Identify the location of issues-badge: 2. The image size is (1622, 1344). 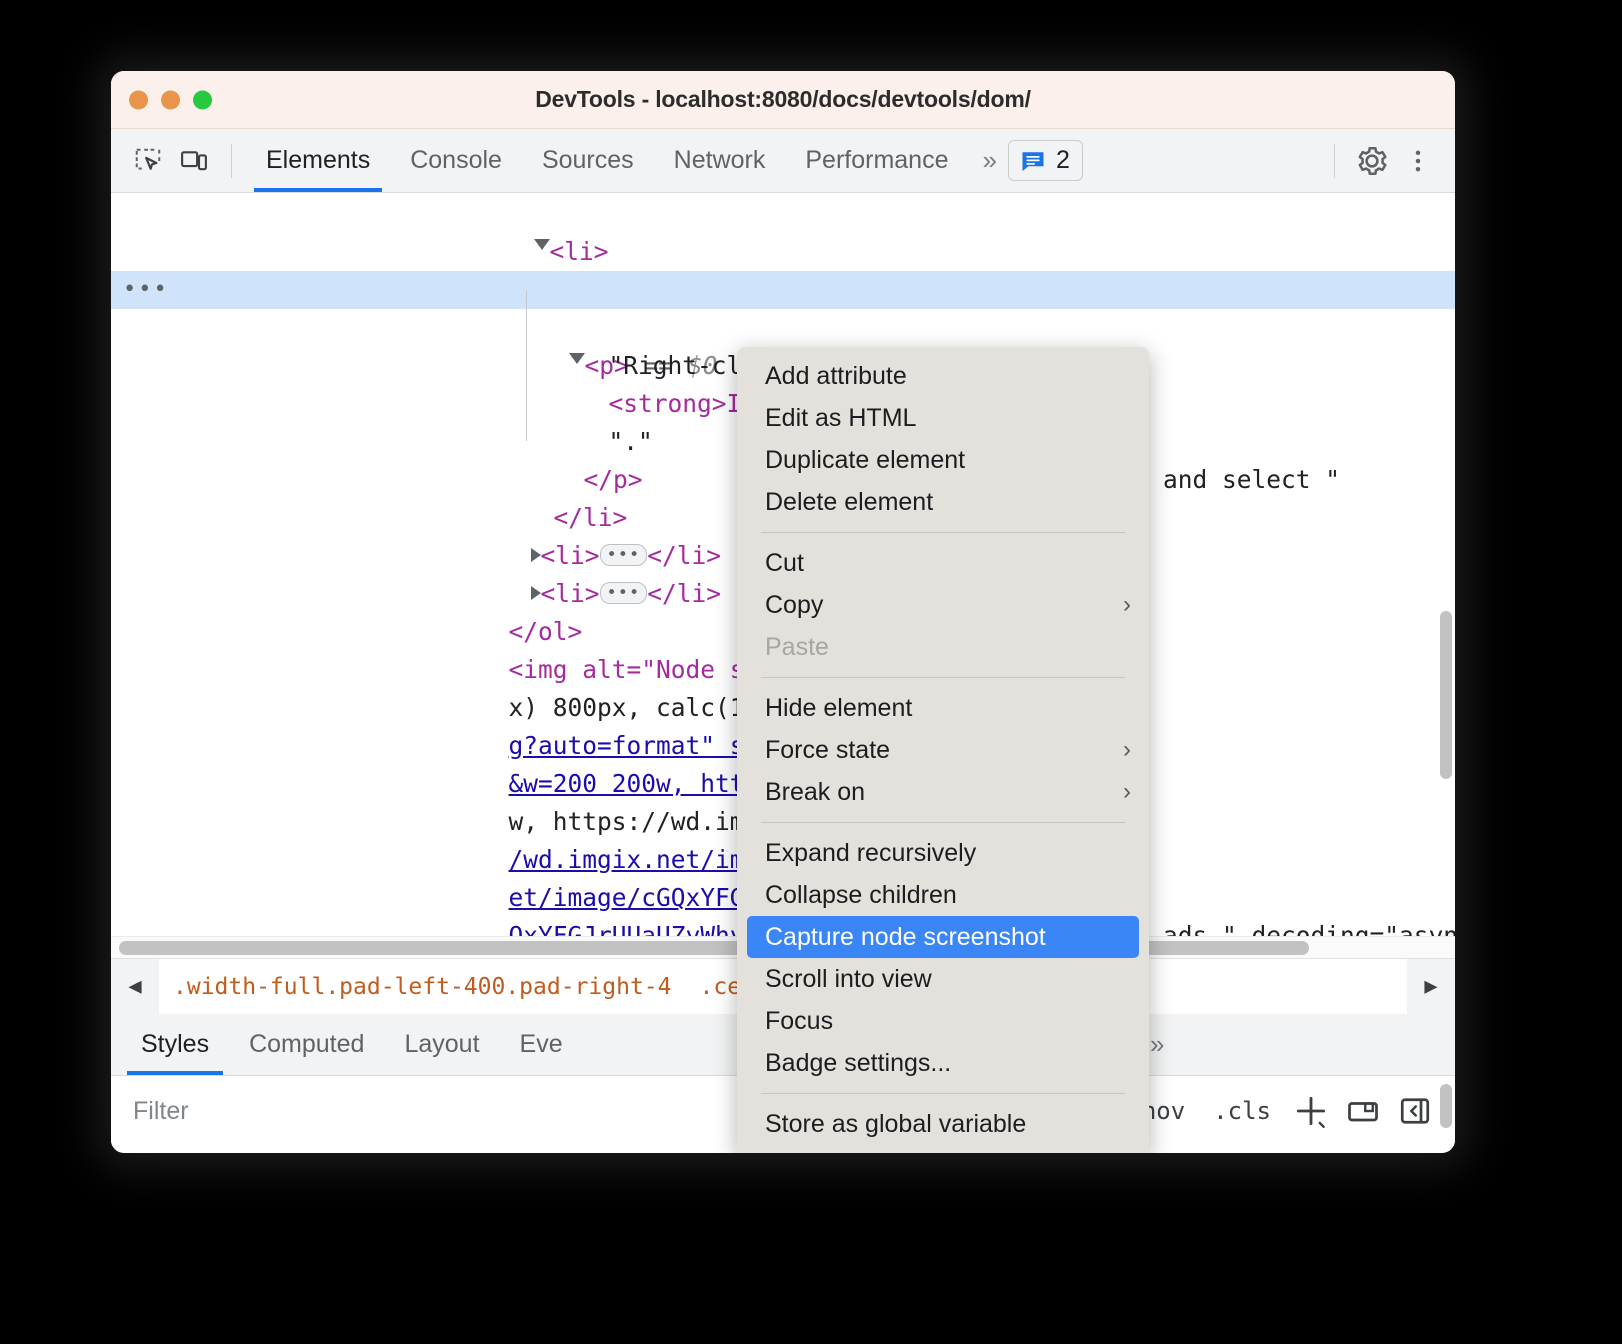
(1045, 160).